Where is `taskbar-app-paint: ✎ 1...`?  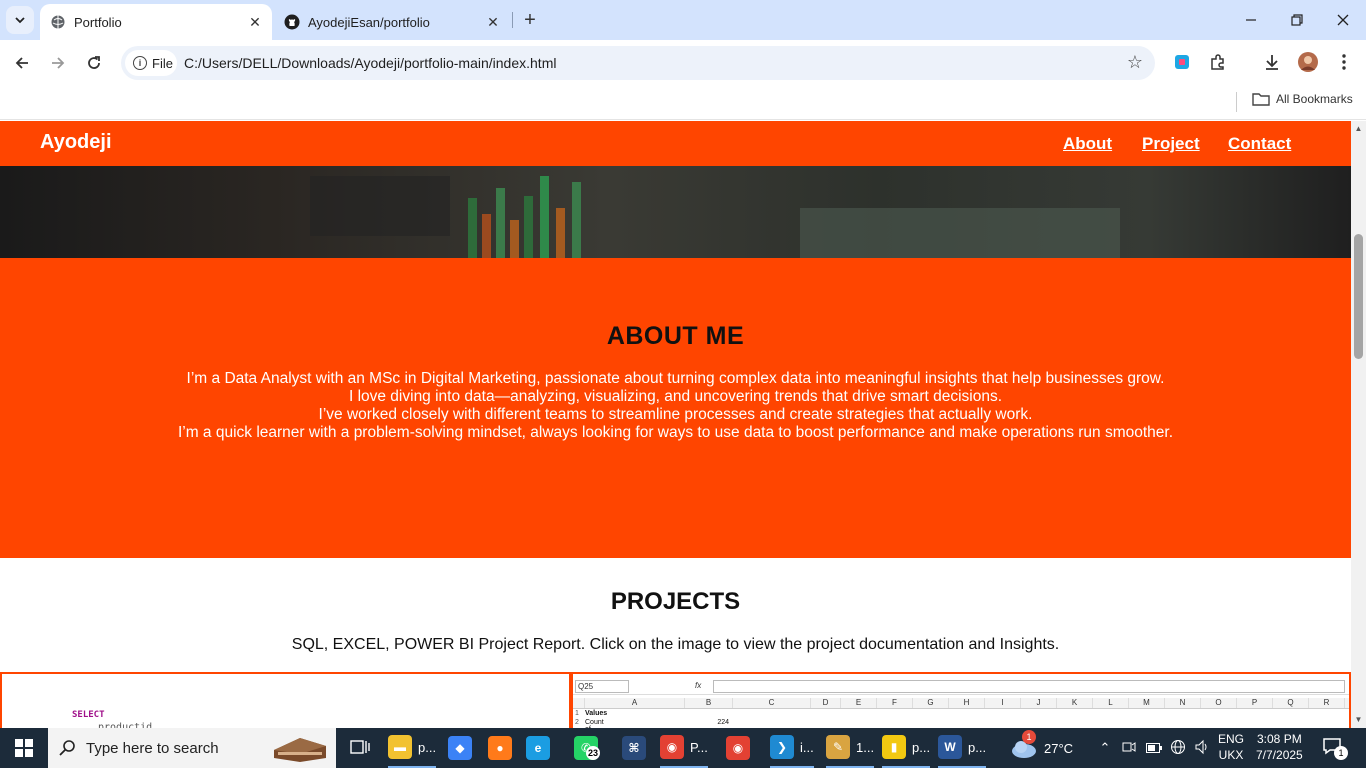
taskbar-app-paint: ✎ 1... is located at coordinates (850, 748).